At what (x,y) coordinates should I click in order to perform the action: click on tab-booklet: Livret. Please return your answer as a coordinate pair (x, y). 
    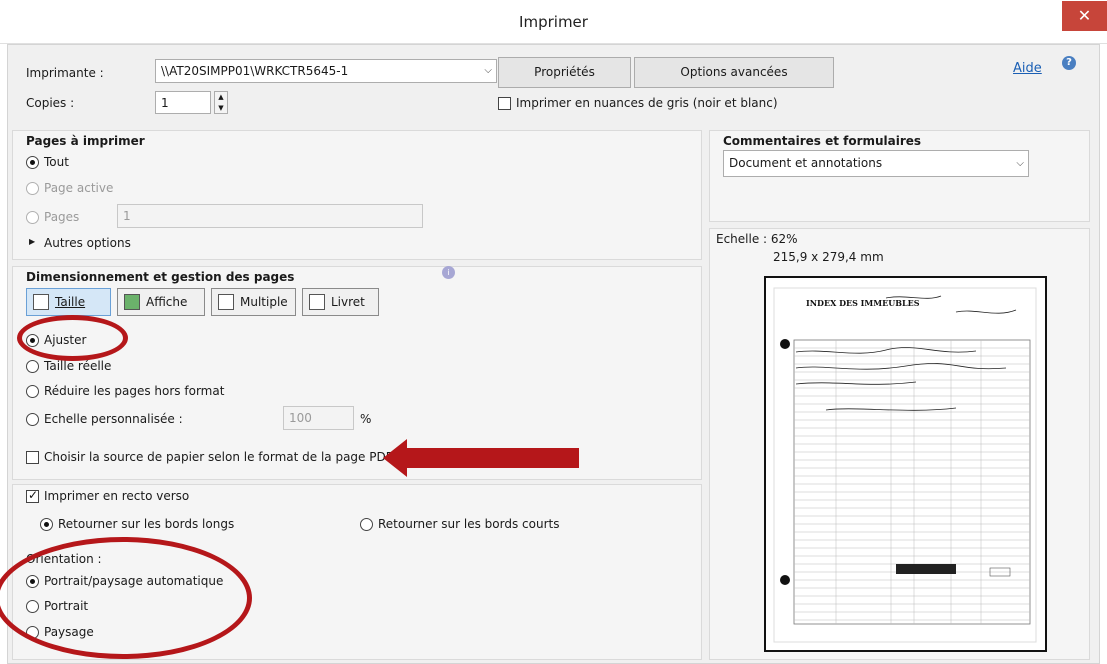
    Looking at the image, I should click on (340, 302).